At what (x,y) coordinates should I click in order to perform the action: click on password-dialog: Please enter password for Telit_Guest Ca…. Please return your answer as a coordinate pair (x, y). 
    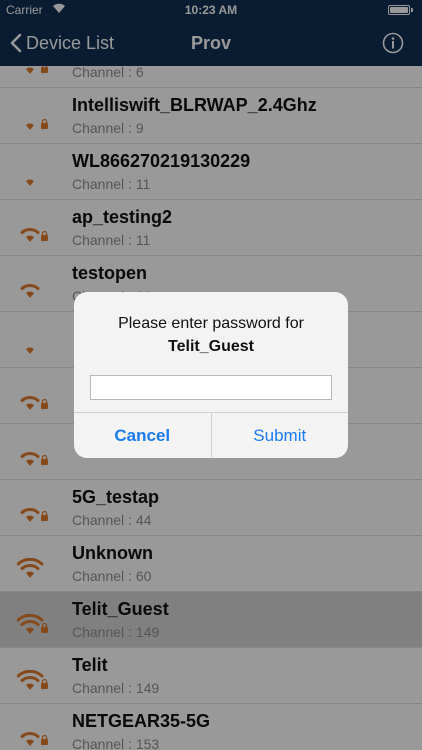
    Looking at the image, I should click on (211, 375).